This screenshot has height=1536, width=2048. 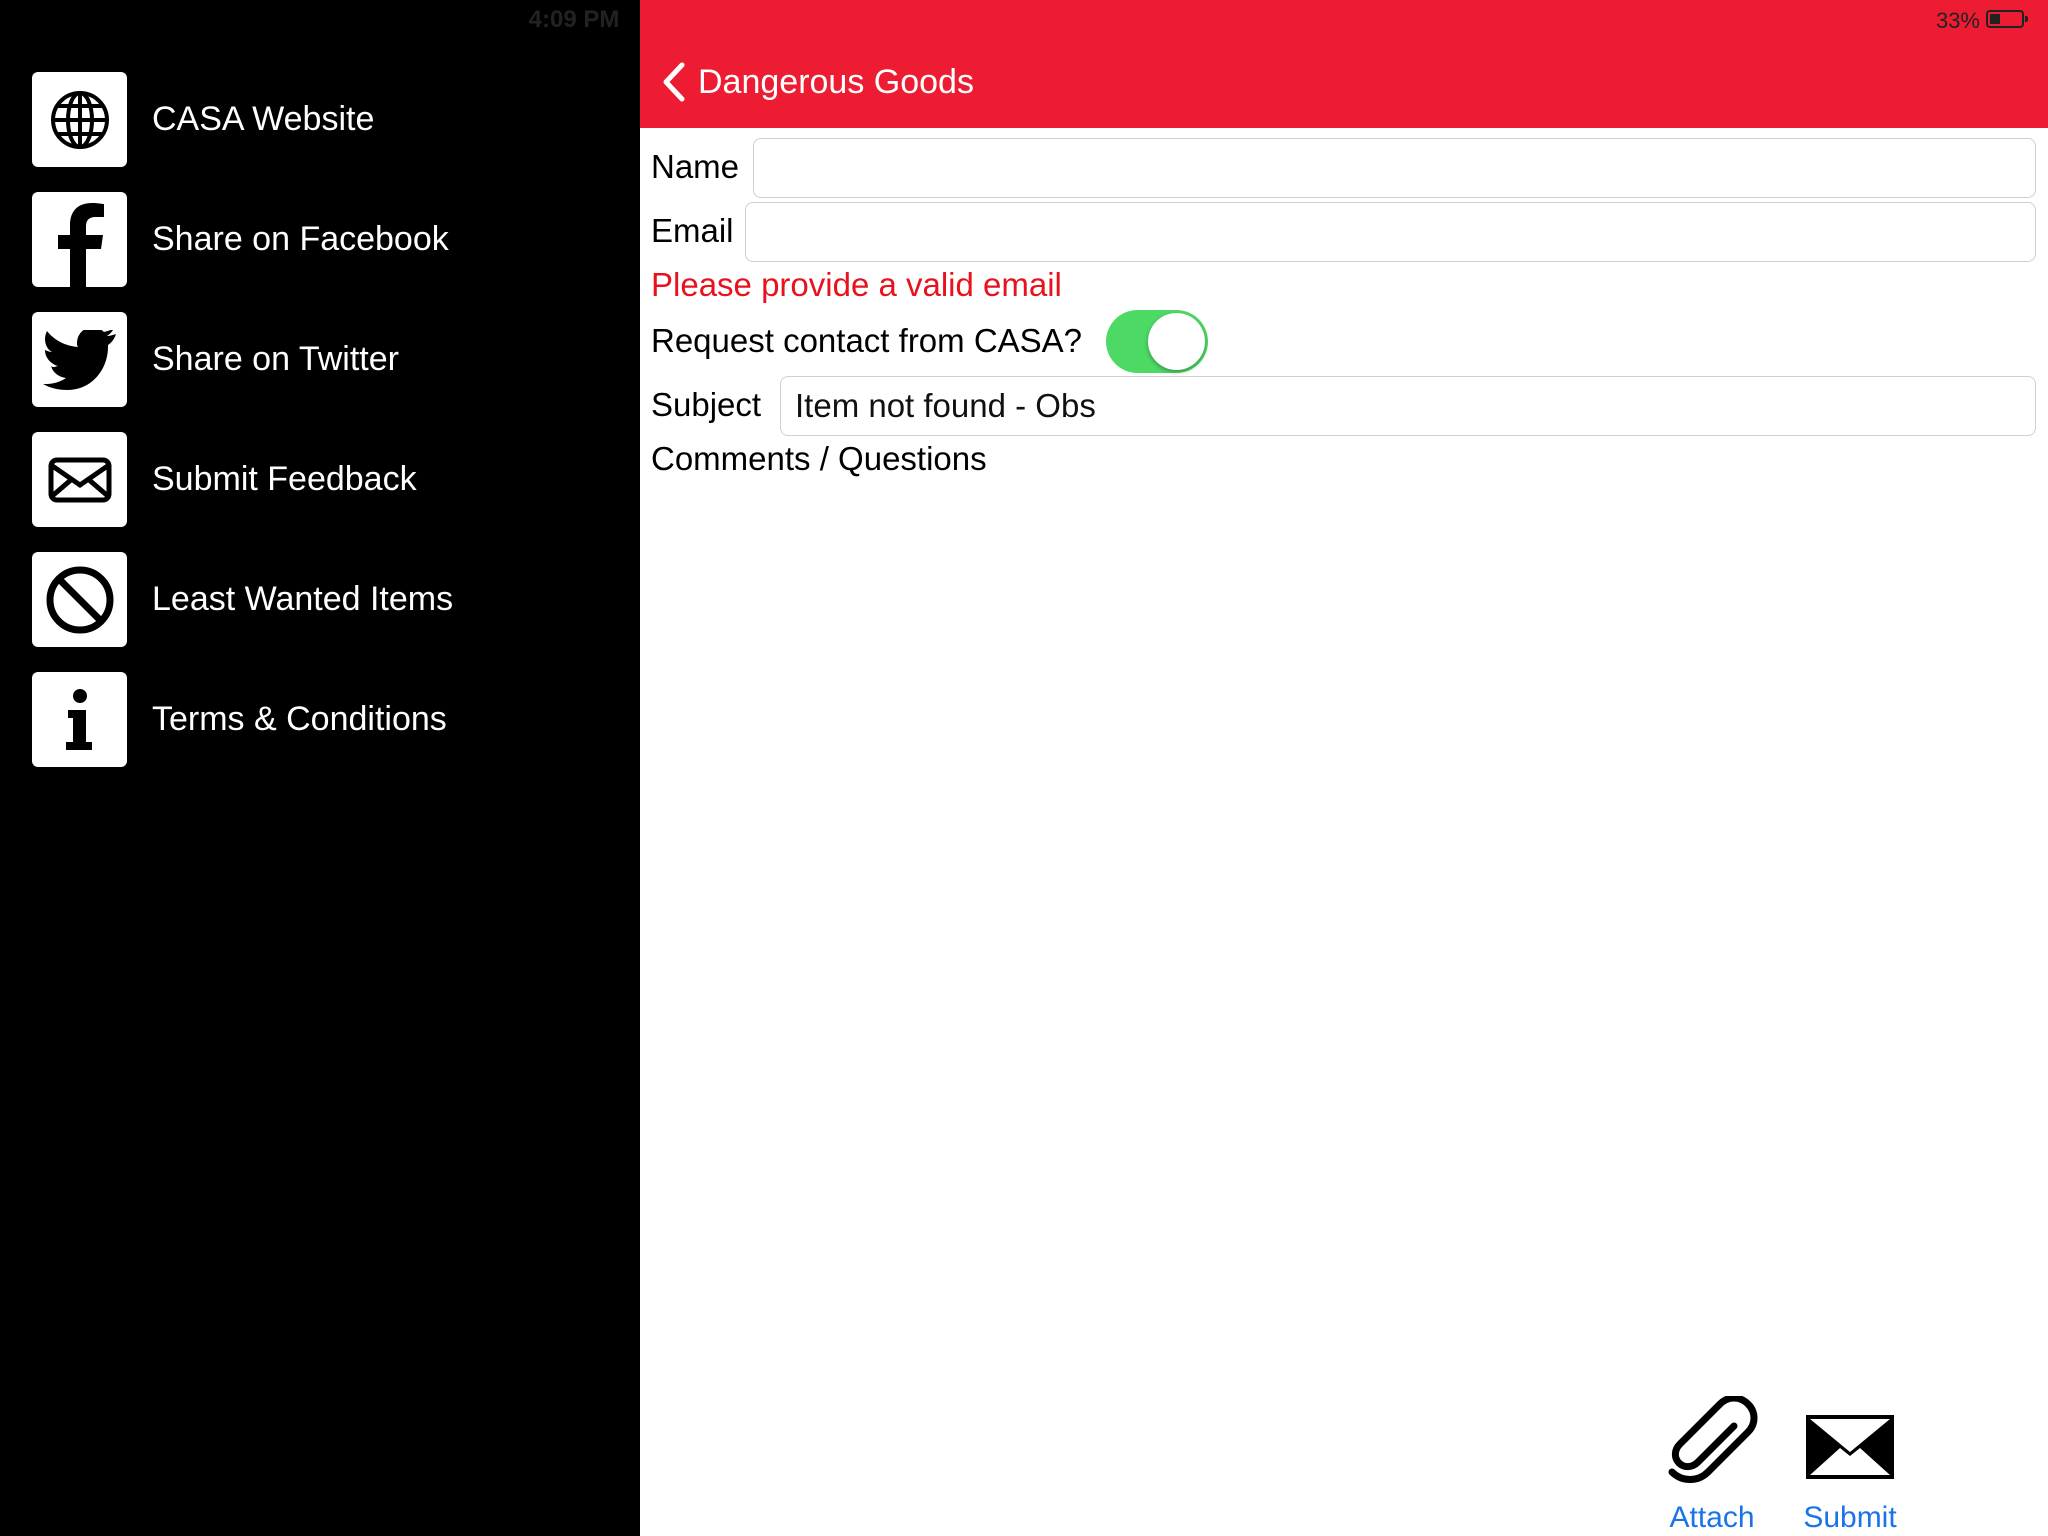 I want to click on battery-icon, so click(x=2007, y=19).